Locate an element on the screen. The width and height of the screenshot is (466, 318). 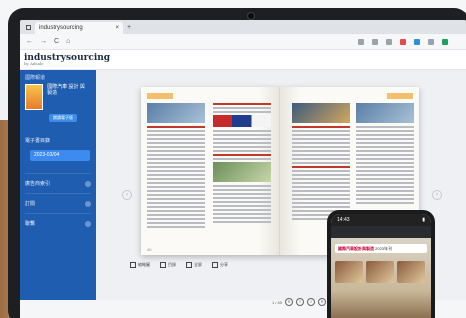
forward-arrow-icon: → is located at coordinates (43, 41).